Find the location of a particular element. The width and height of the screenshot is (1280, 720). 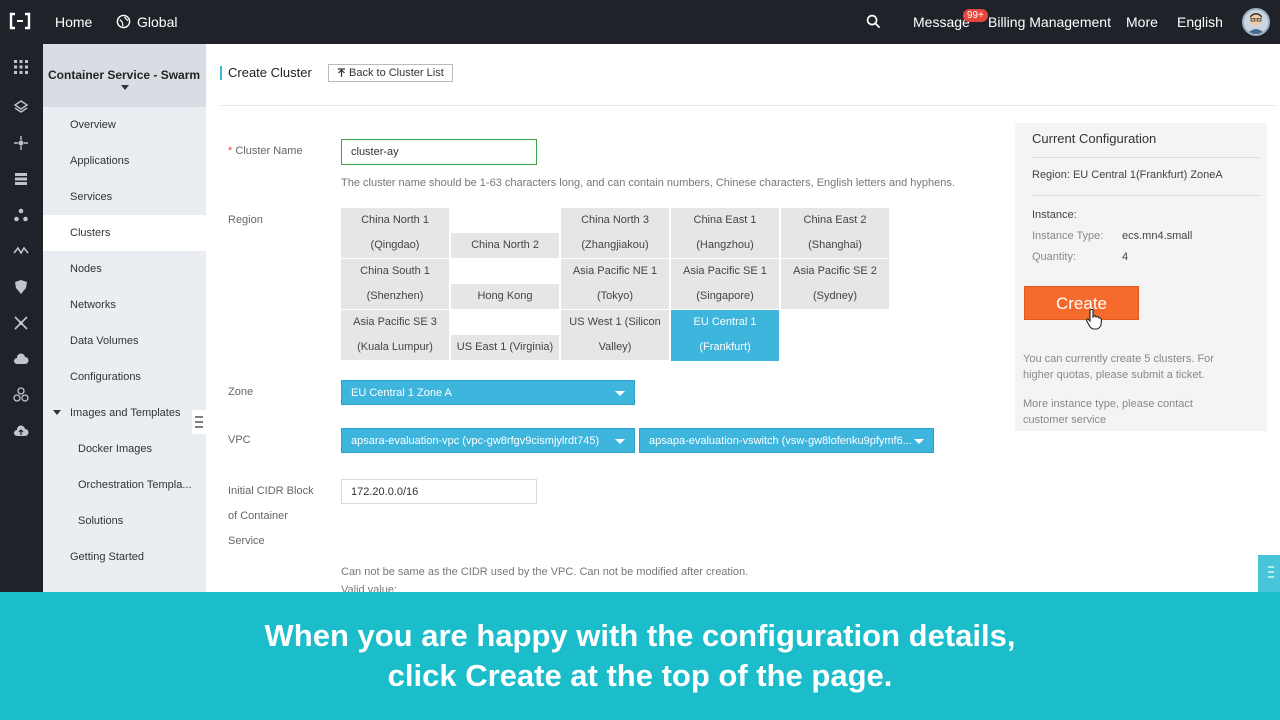

region-asia-pacific-se-3: Asia Pacific SE 3 (Kuala Lumpur) is located at coordinates (395, 335).